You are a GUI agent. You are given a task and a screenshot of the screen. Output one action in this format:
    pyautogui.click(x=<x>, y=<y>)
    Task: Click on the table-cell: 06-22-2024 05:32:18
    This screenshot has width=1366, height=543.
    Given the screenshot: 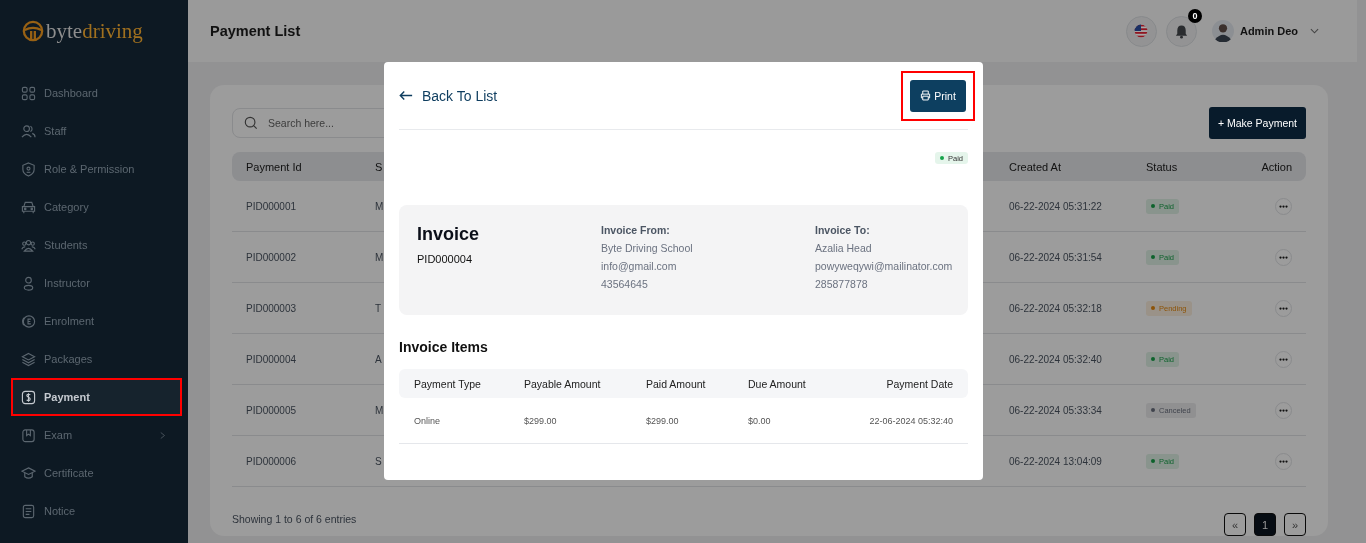 What is the action you would take?
    pyautogui.click(x=1055, y=308)
    